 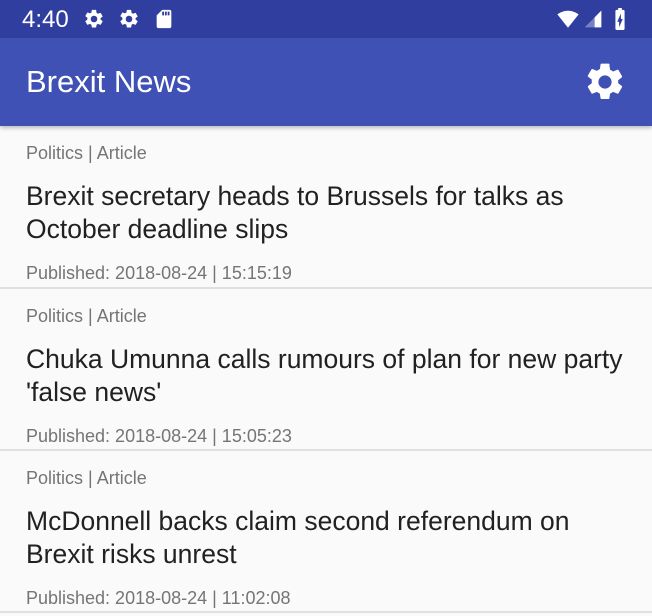 I want to click on wifi-icon, so click(x=568, y=19).